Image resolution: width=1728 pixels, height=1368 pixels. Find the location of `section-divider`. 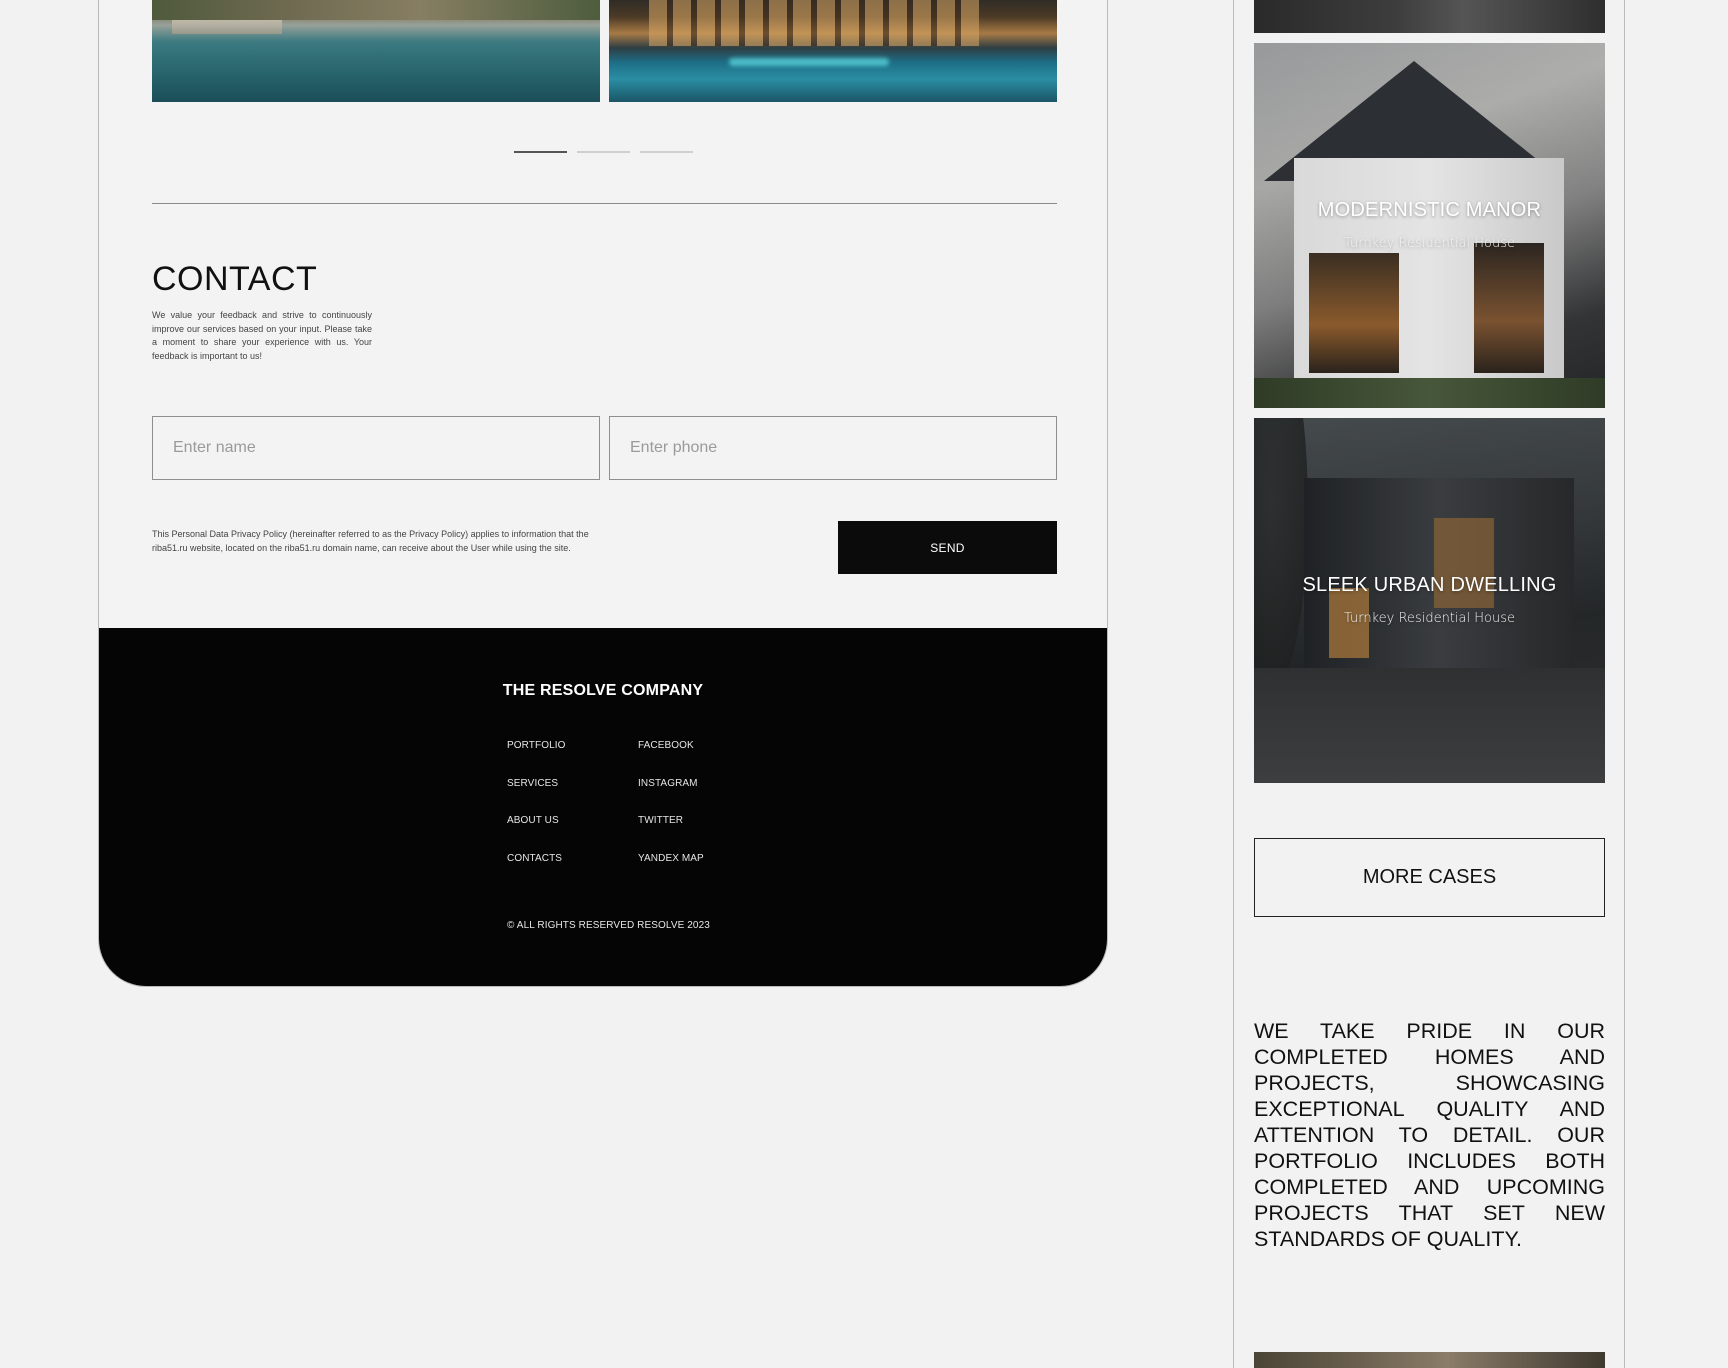

section-divider is located at coordinates (604, 203).